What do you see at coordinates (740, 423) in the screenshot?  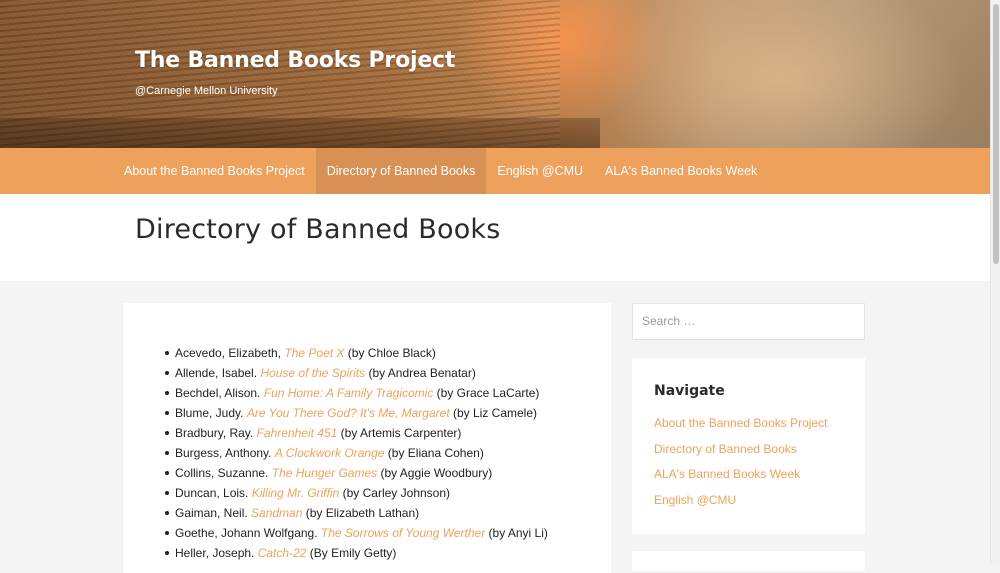 I see `navigate-link-about: About the Banned Books Project` at bounding box center [740, 423].